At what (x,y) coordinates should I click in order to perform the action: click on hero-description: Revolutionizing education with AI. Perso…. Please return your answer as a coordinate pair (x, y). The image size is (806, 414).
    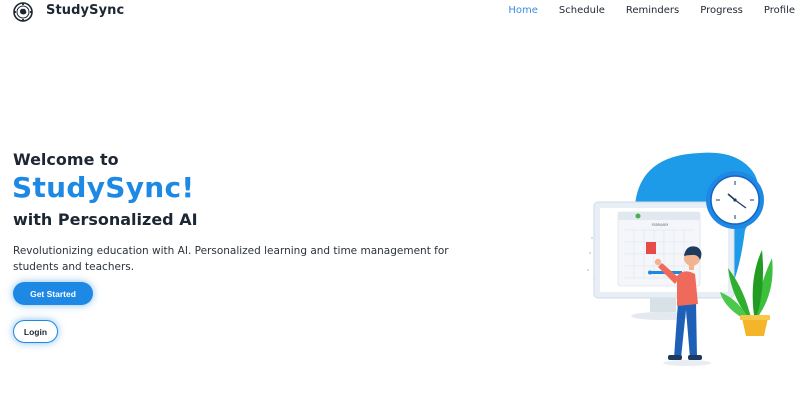
    Looking at the image, I should click on (231, 259).